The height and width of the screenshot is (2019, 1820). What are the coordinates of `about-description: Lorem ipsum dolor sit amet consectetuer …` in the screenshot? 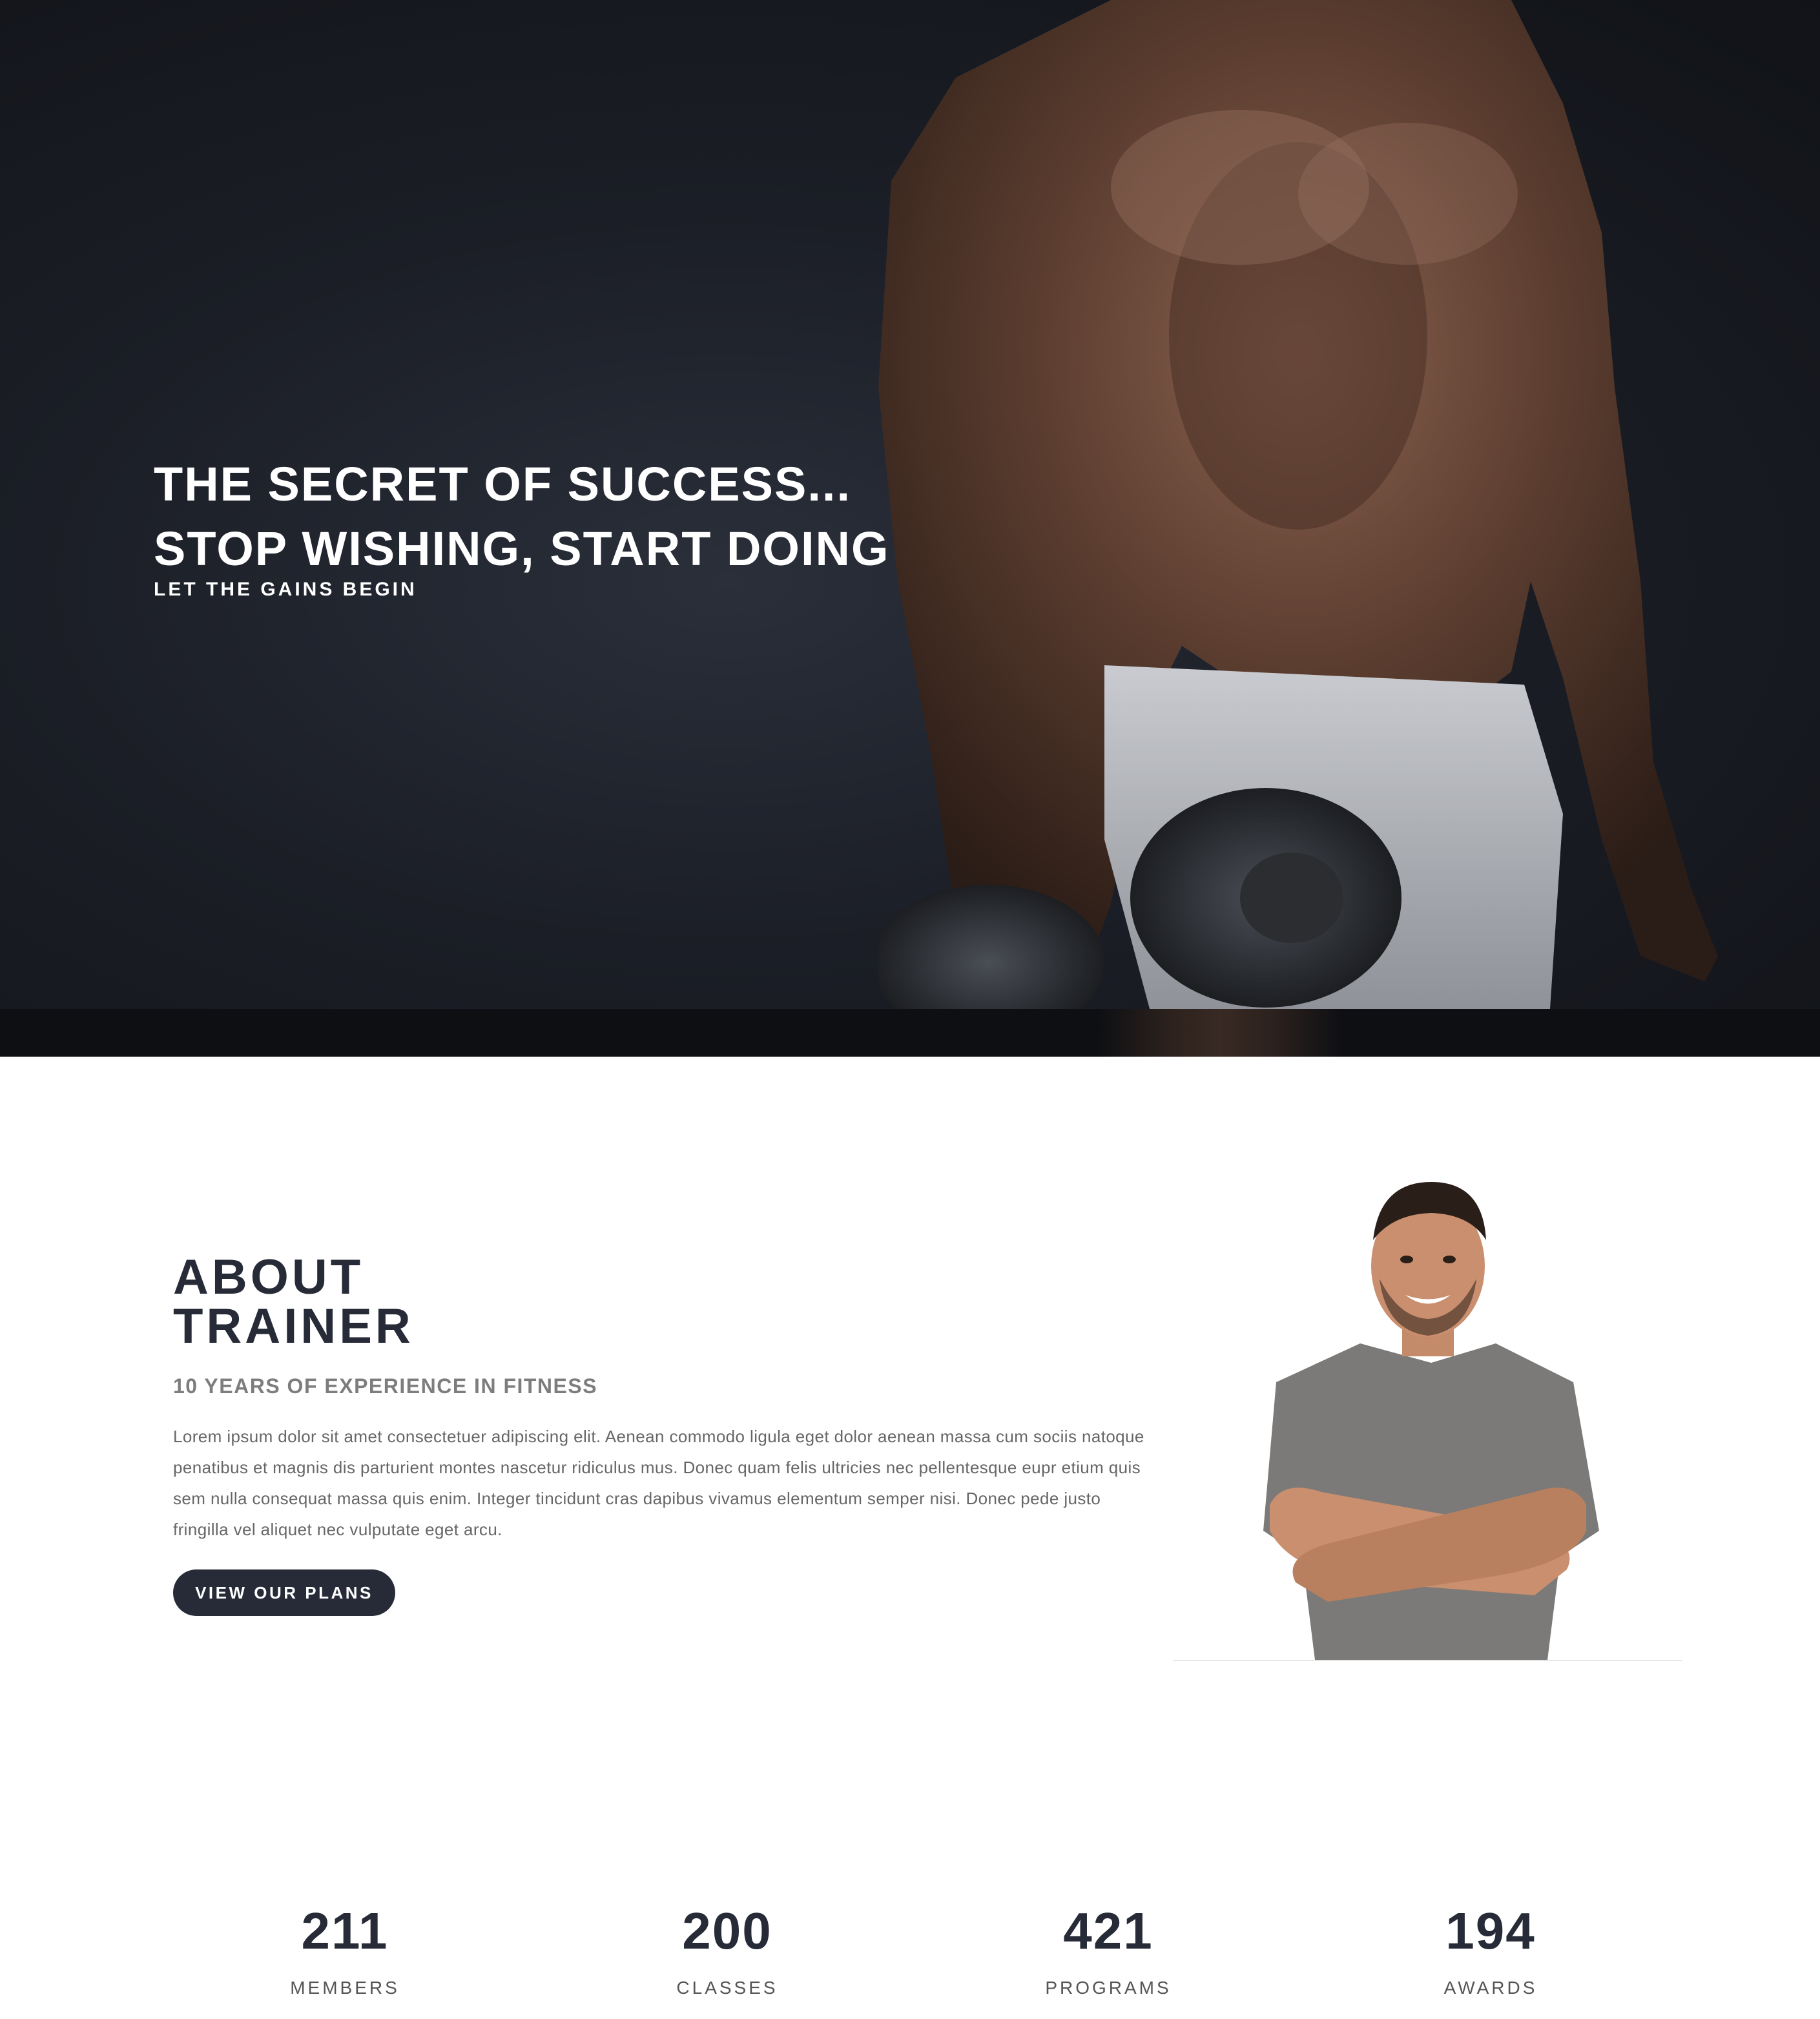 It's located at (658, 1483).